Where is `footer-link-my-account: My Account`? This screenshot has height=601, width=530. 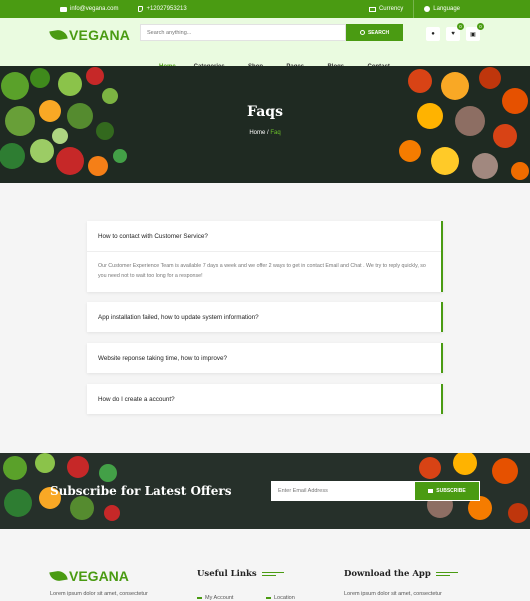
footer-link-my-account: My Account is located at coordinates (215, 598).